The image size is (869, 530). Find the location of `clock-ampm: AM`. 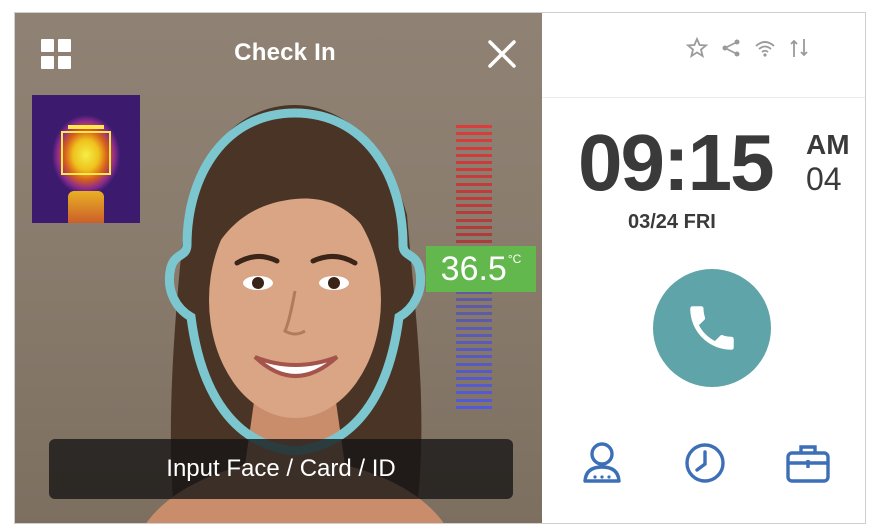

clock-ampm: AM is located at coordinates (828, 144).